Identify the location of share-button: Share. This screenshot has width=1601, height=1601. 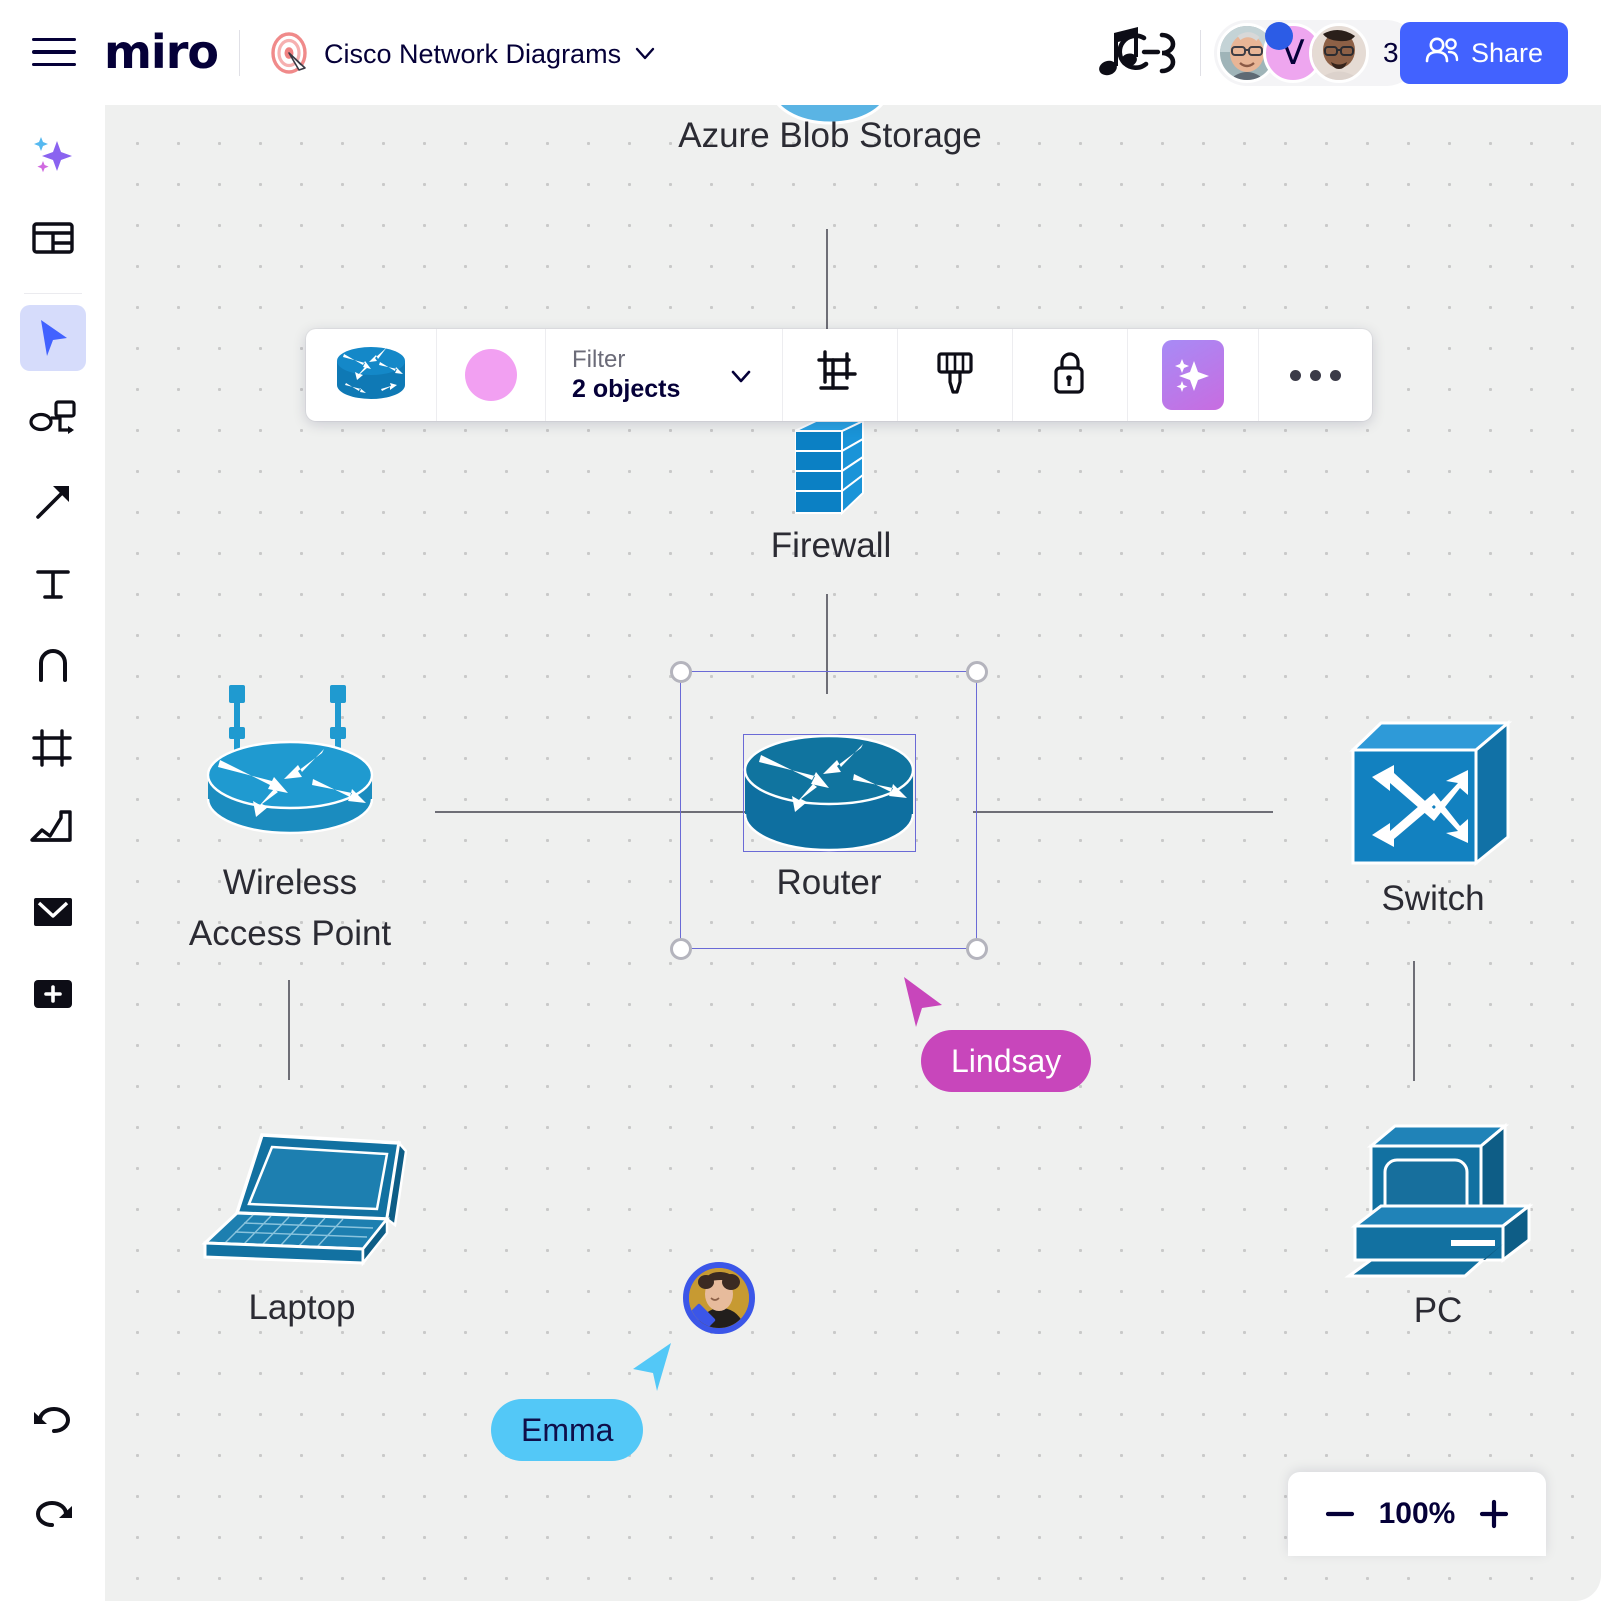
(1484, 53).